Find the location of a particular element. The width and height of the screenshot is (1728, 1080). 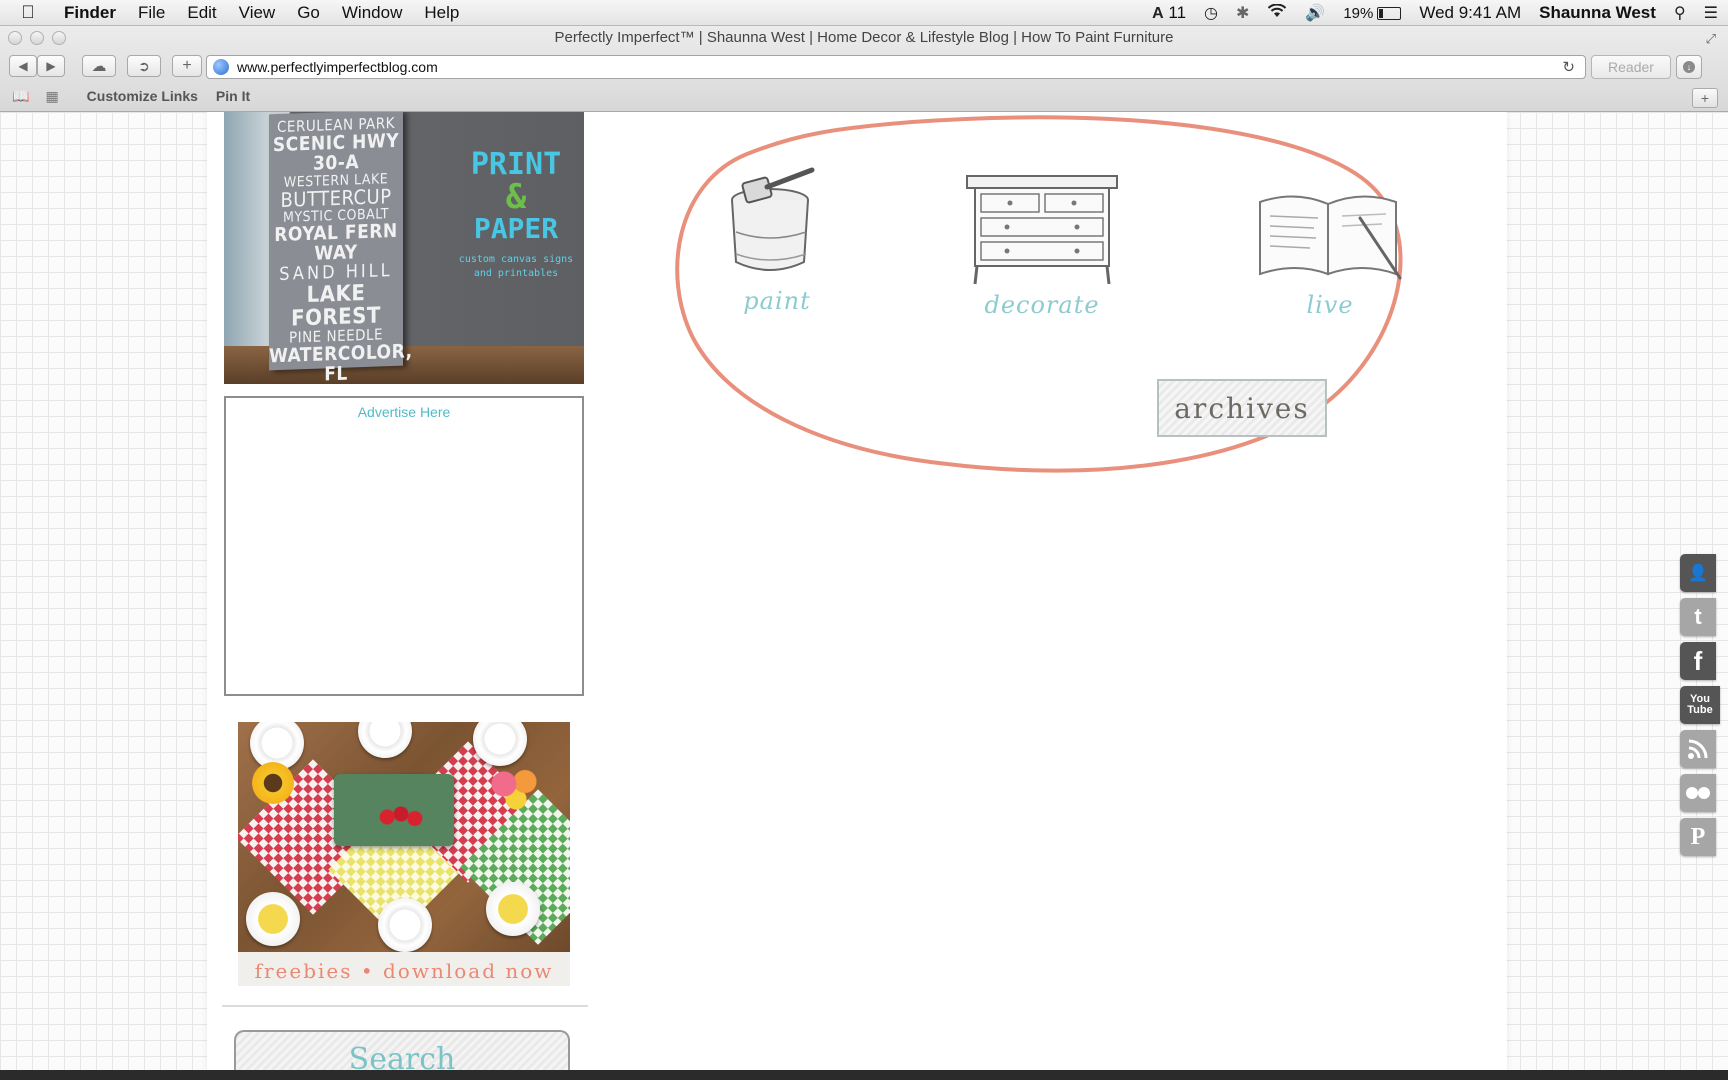

flickr-icon is located at coordinates (1698, 793).